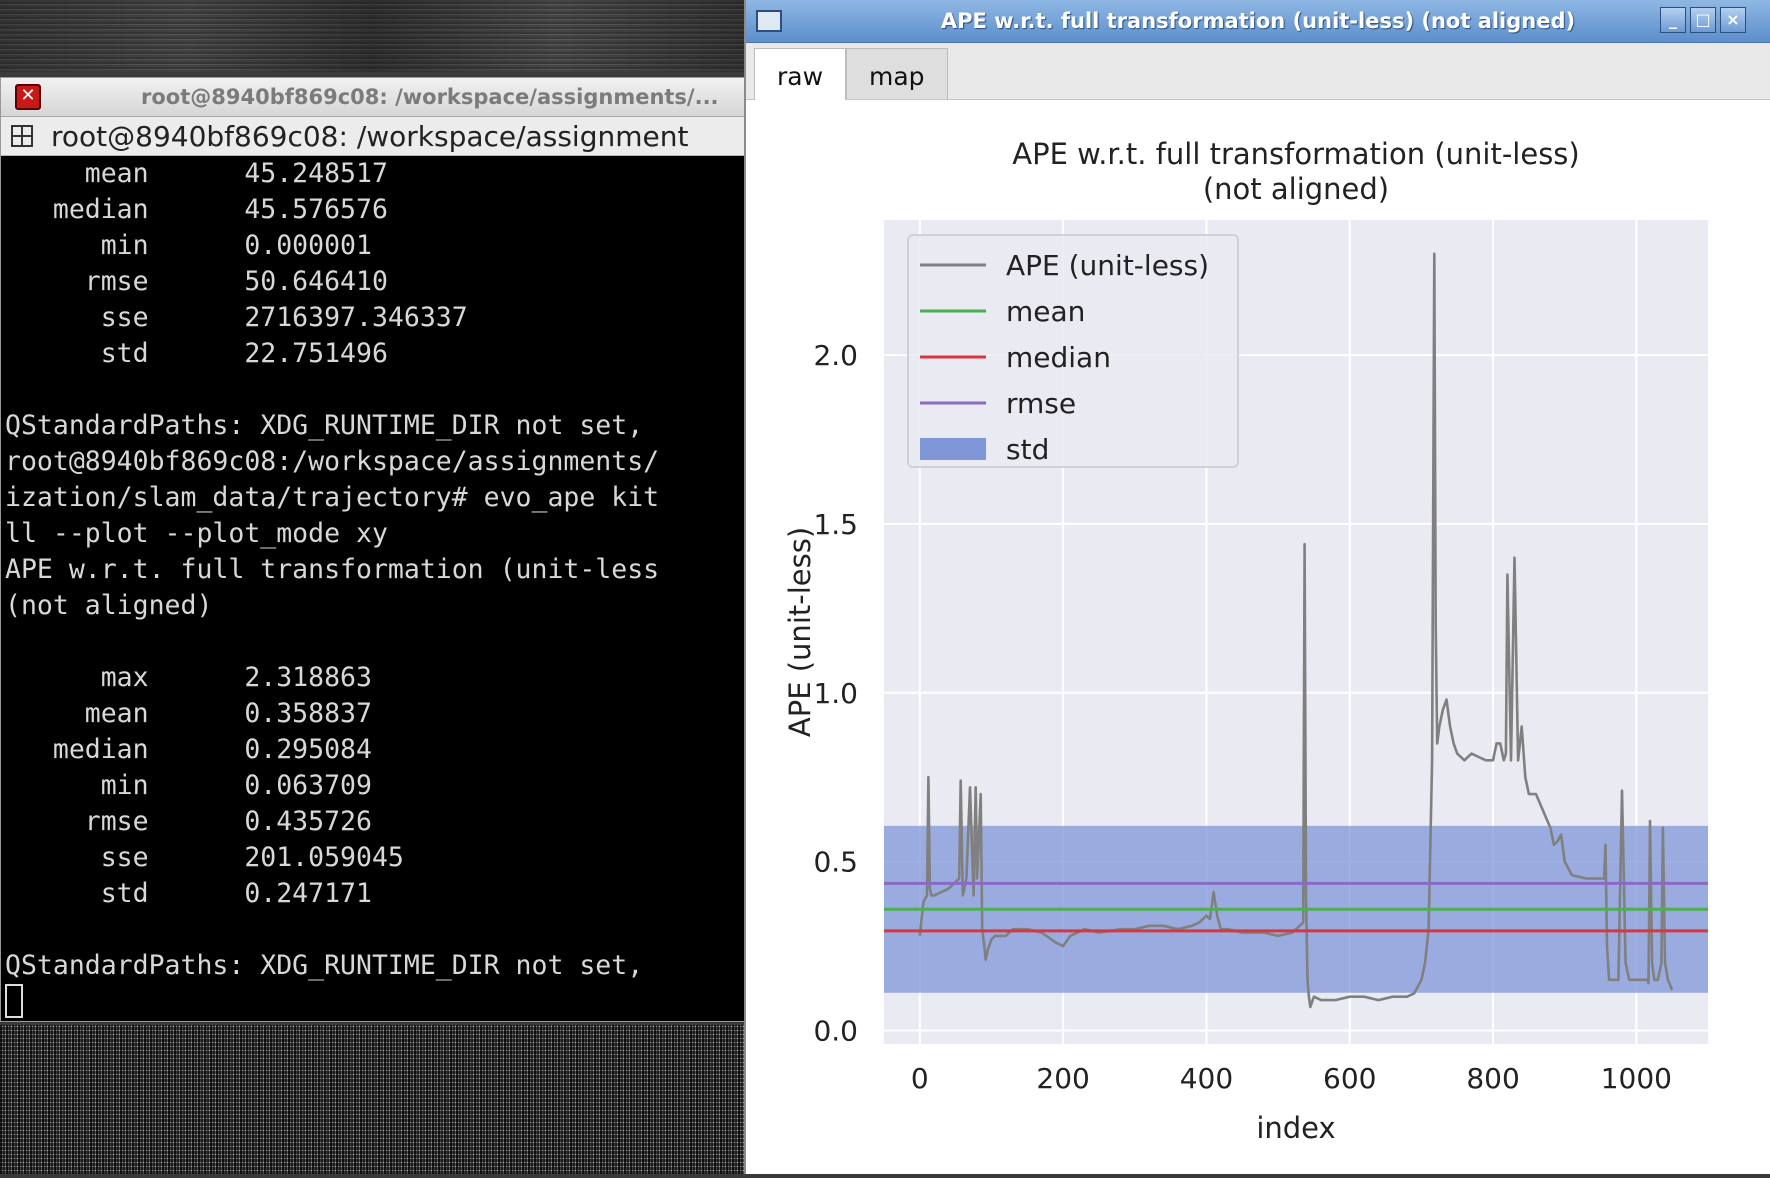  I want to click on y-tick-label: 0.5, so click(835, 862).